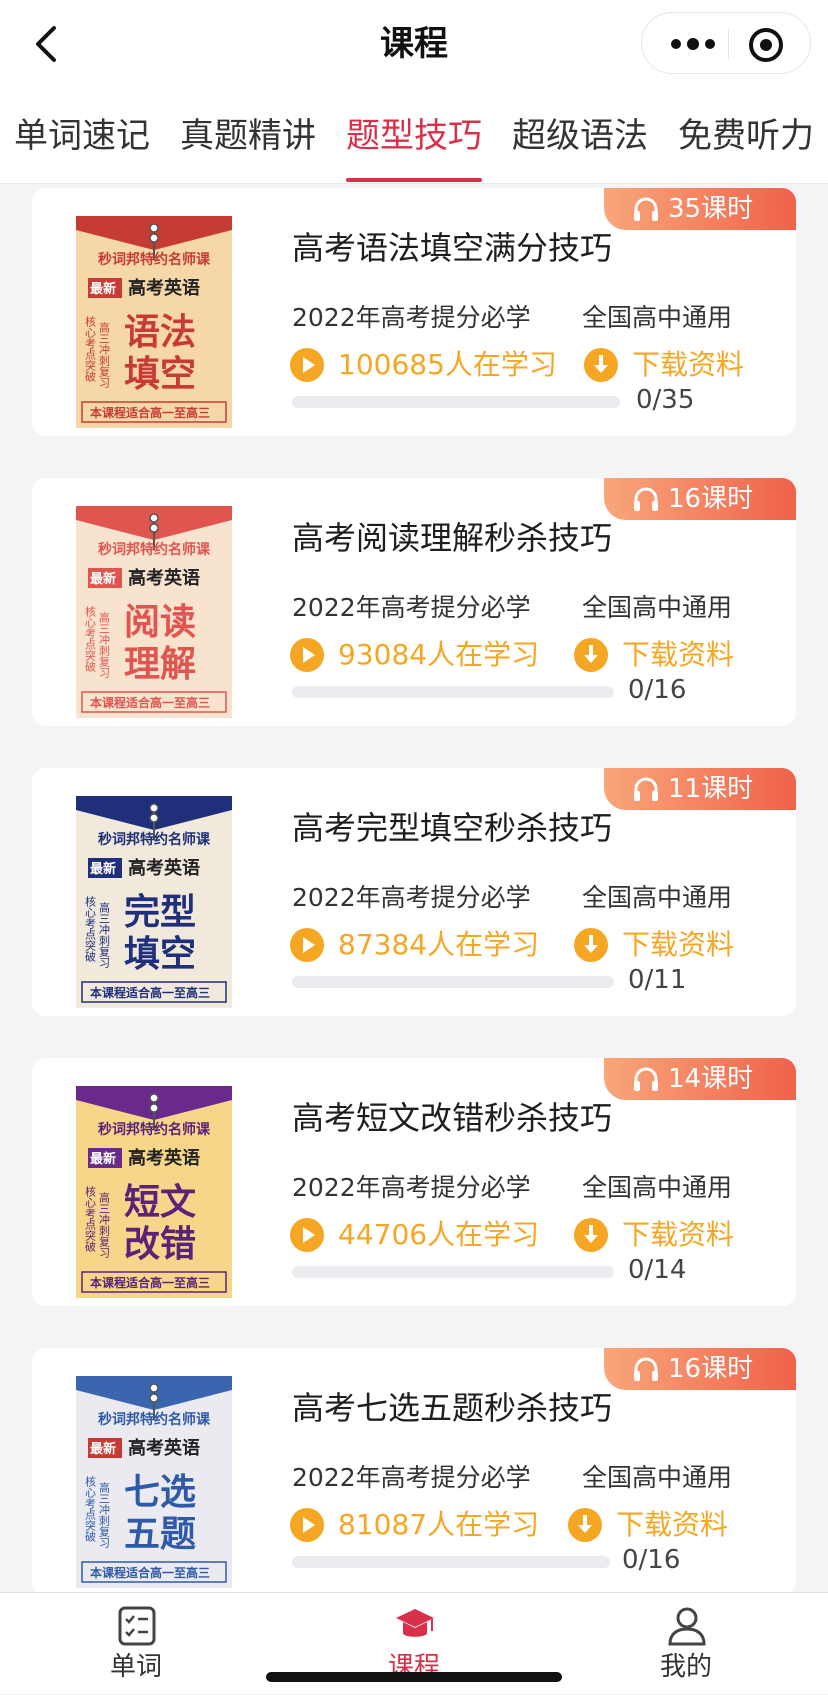  What do you see at coordinates (248, 136) in the screenshot?
I see `tab-past-papers: 真题精讲` at bounding box center [248, 136].